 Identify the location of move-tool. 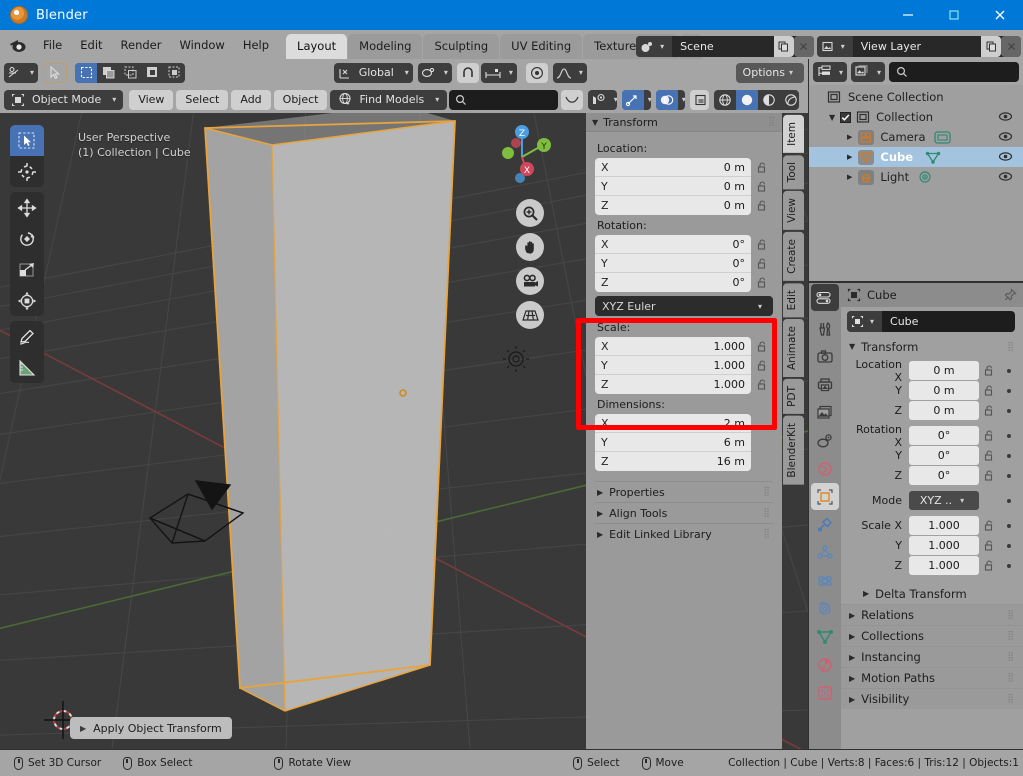
(27, 207).